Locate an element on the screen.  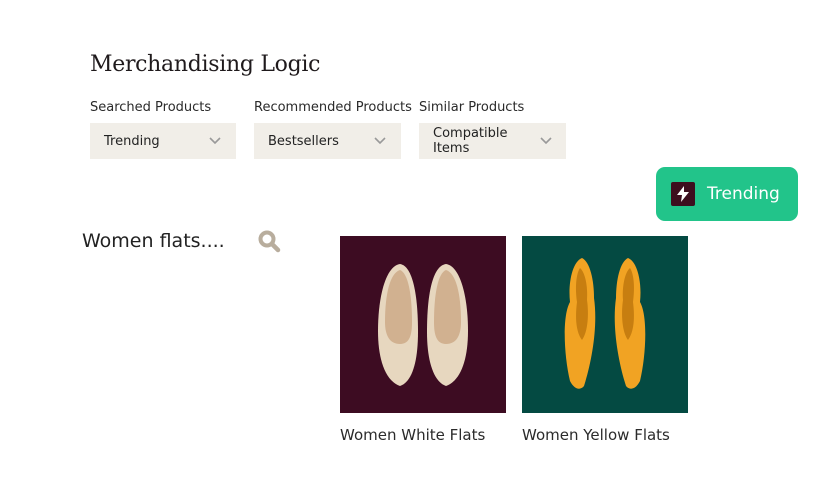
product-name-yellow-flats: Women Yellow Flats is located at coordinates (596, 435).